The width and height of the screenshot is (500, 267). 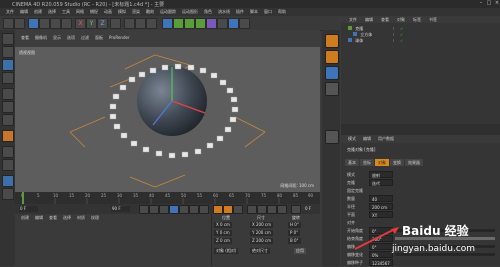 What do you see at coordinates (422, 175) in the screenshot?
I see `prop-mode: 模式 放射` at bounding box center [422, 175].